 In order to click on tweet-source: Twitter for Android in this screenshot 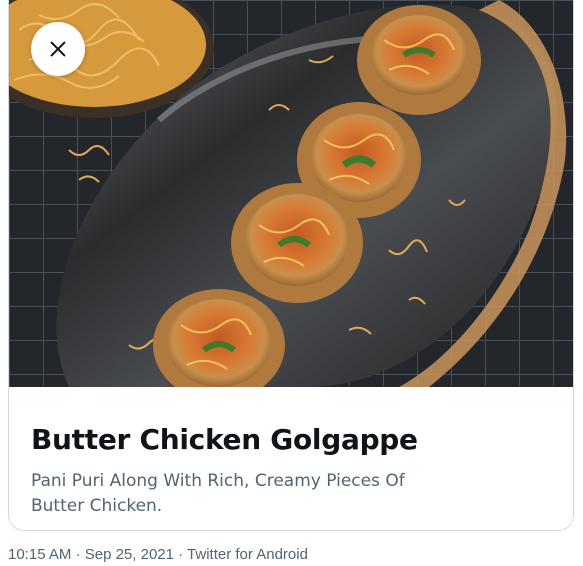, I will do `click(247, 554)`.